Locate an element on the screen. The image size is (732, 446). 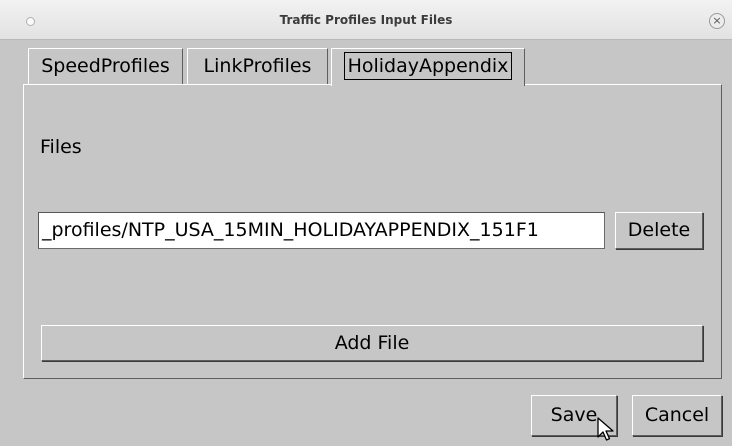
title-bar: Traffic Profiles Input Files × is located at coordinates (366, 20).